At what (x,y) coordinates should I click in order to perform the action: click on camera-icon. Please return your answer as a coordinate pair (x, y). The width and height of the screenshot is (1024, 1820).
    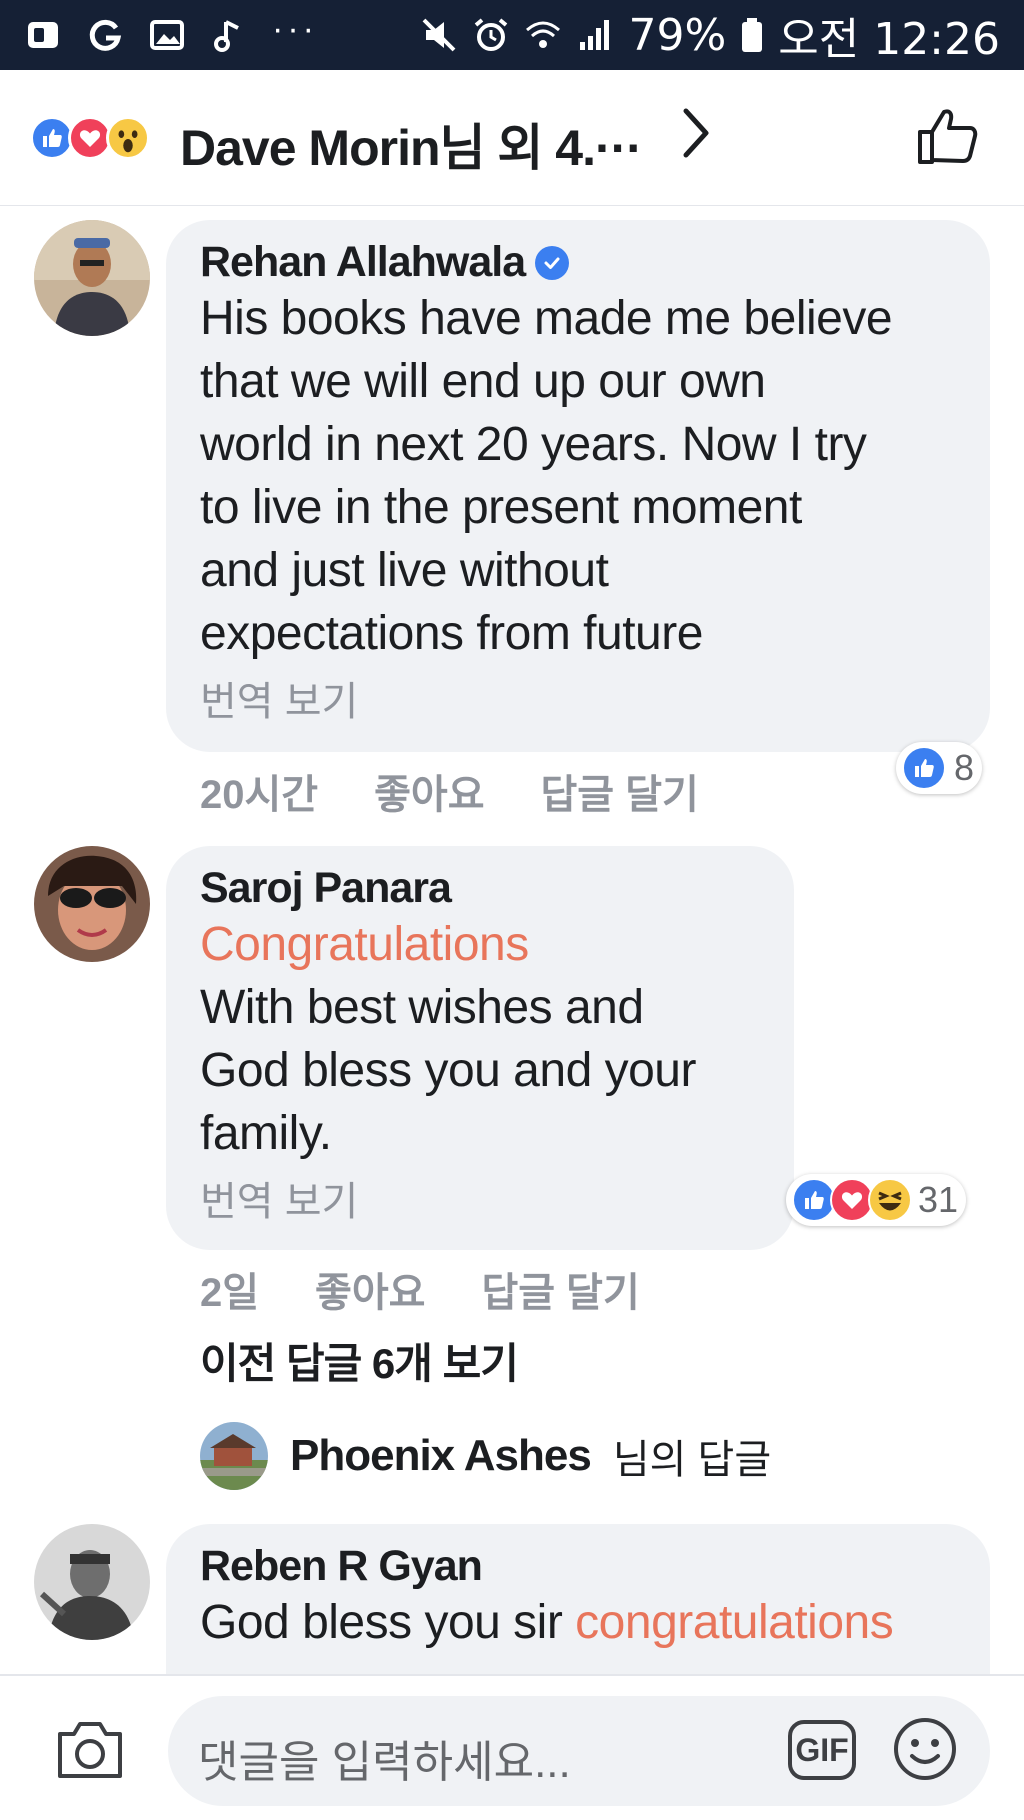
    Looking at the image, I should click on (90, 1750).